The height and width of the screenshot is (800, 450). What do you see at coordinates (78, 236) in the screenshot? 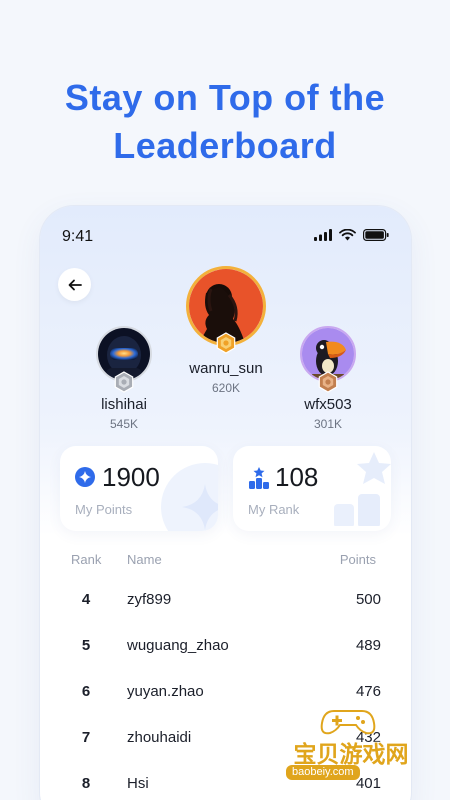
I see `status-time: 9:41` at bounding box center [78, 236].